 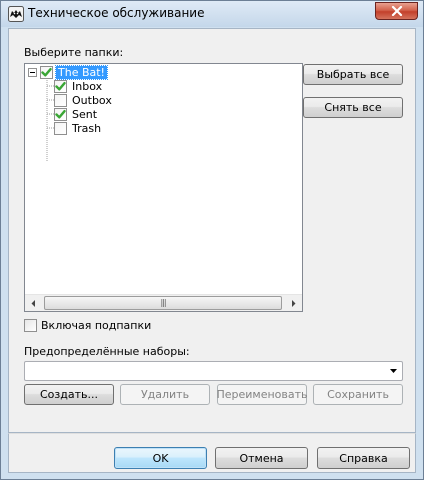 What do you see at coordinates (261, 458) in the screenshot?
I see `cancel-button: Отмена` at bounding box center [261, 458].